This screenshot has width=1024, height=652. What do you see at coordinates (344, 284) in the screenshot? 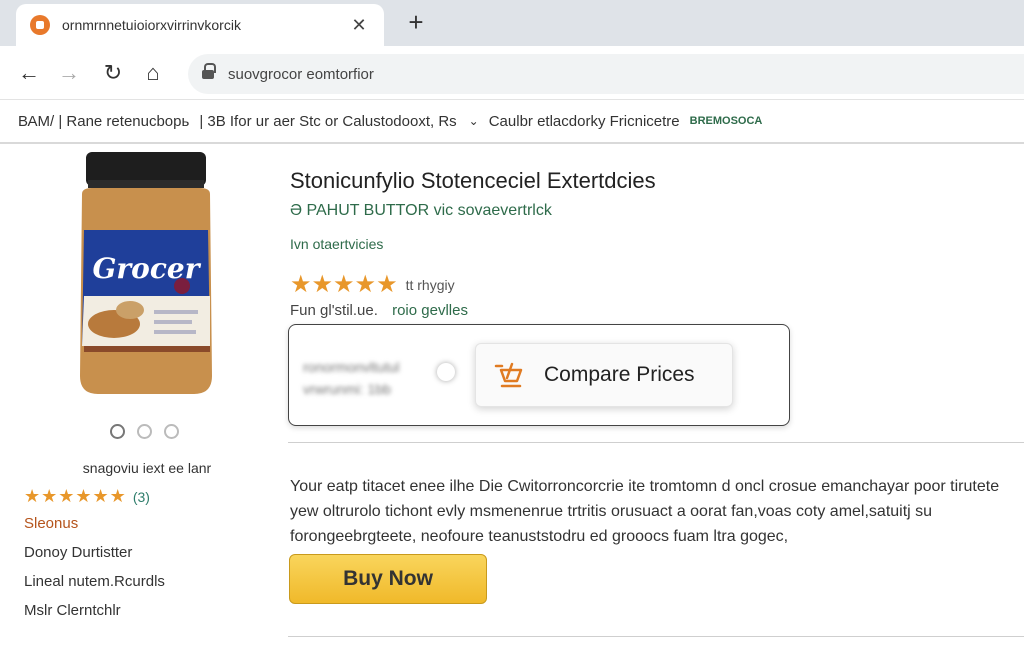
I see `rating-stars: ★★★★★` at bounding box center [344, 284].